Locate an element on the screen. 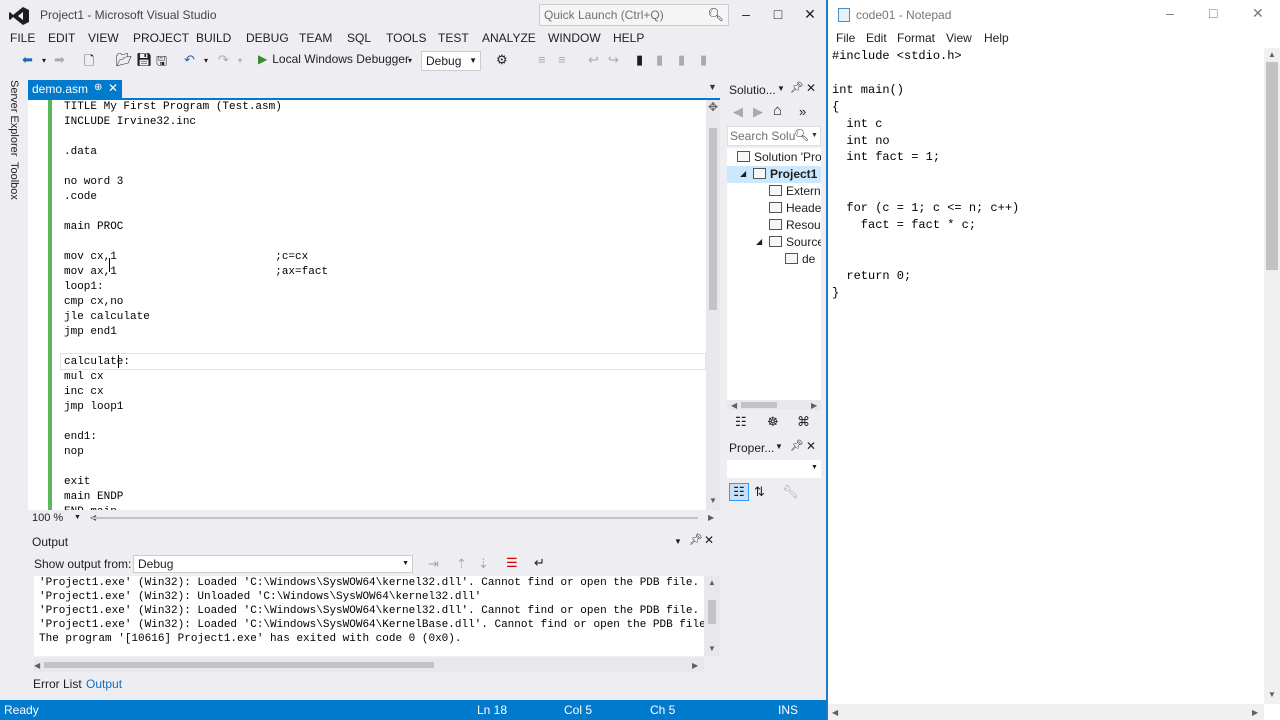 Image resolution: width=1280 pixels, height=720 pixels. quick-launch-input: Quick Launch (Ctrl+Q) 🔍︎ is located at coordinates (634, 15).